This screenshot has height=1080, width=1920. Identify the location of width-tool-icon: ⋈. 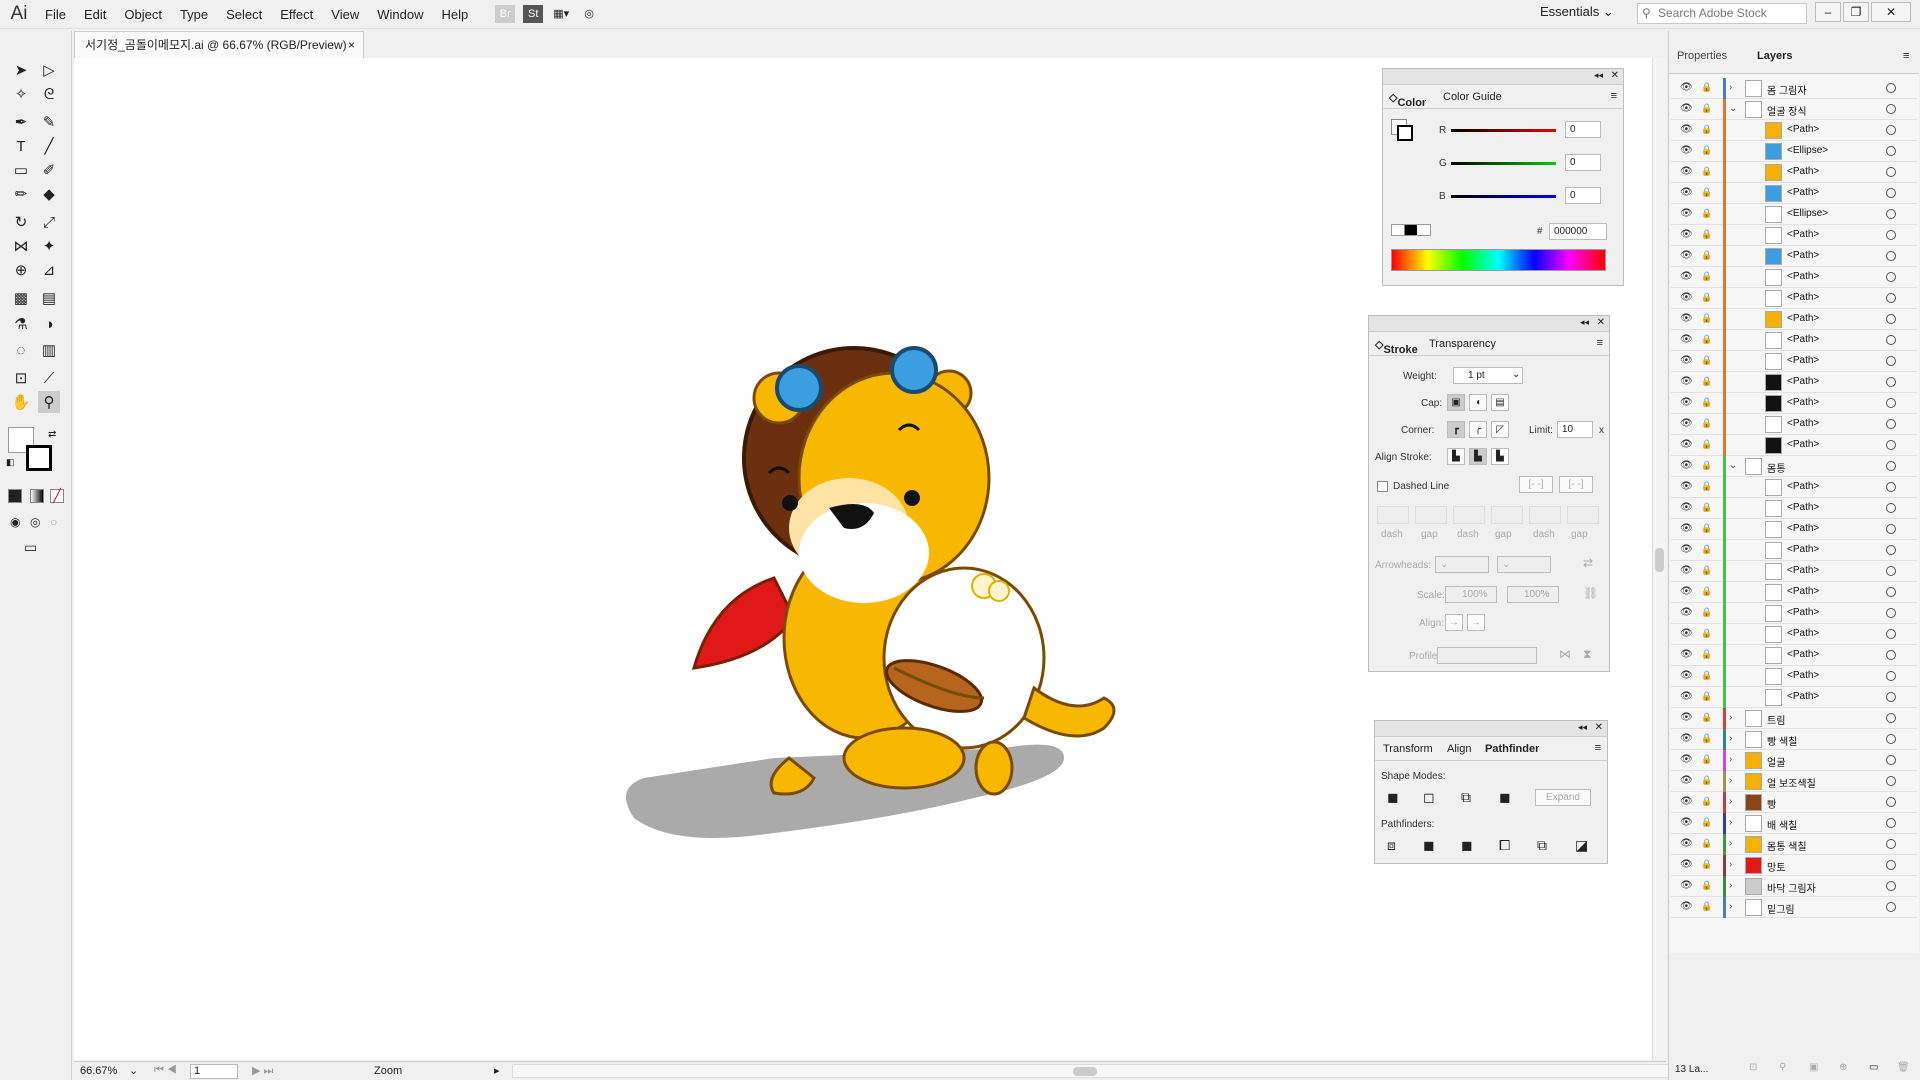
(21, 246).